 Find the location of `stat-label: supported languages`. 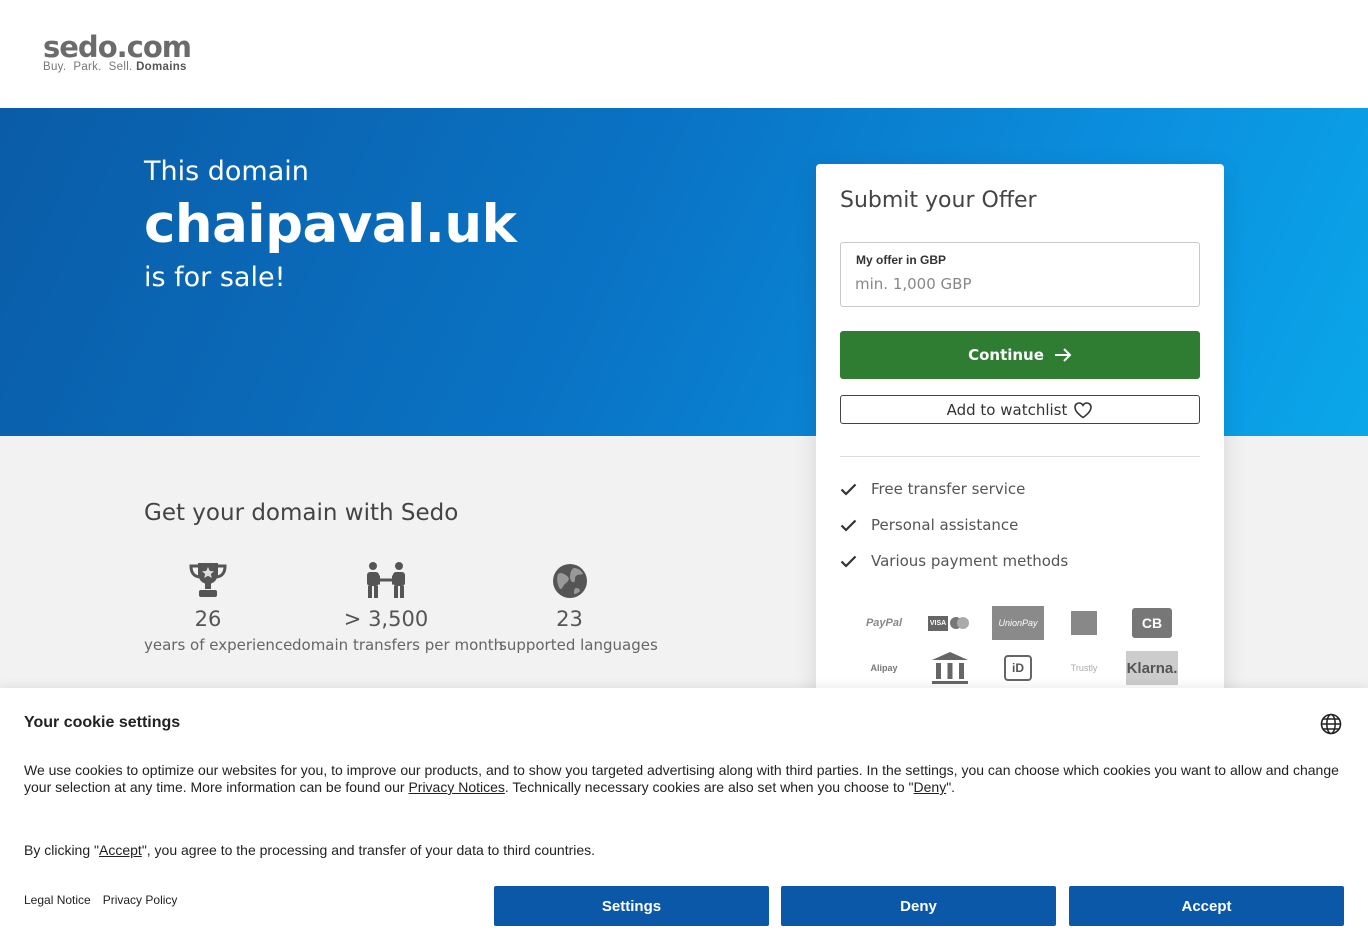

stat-label: supported languages is located at coordinates (578, 645).